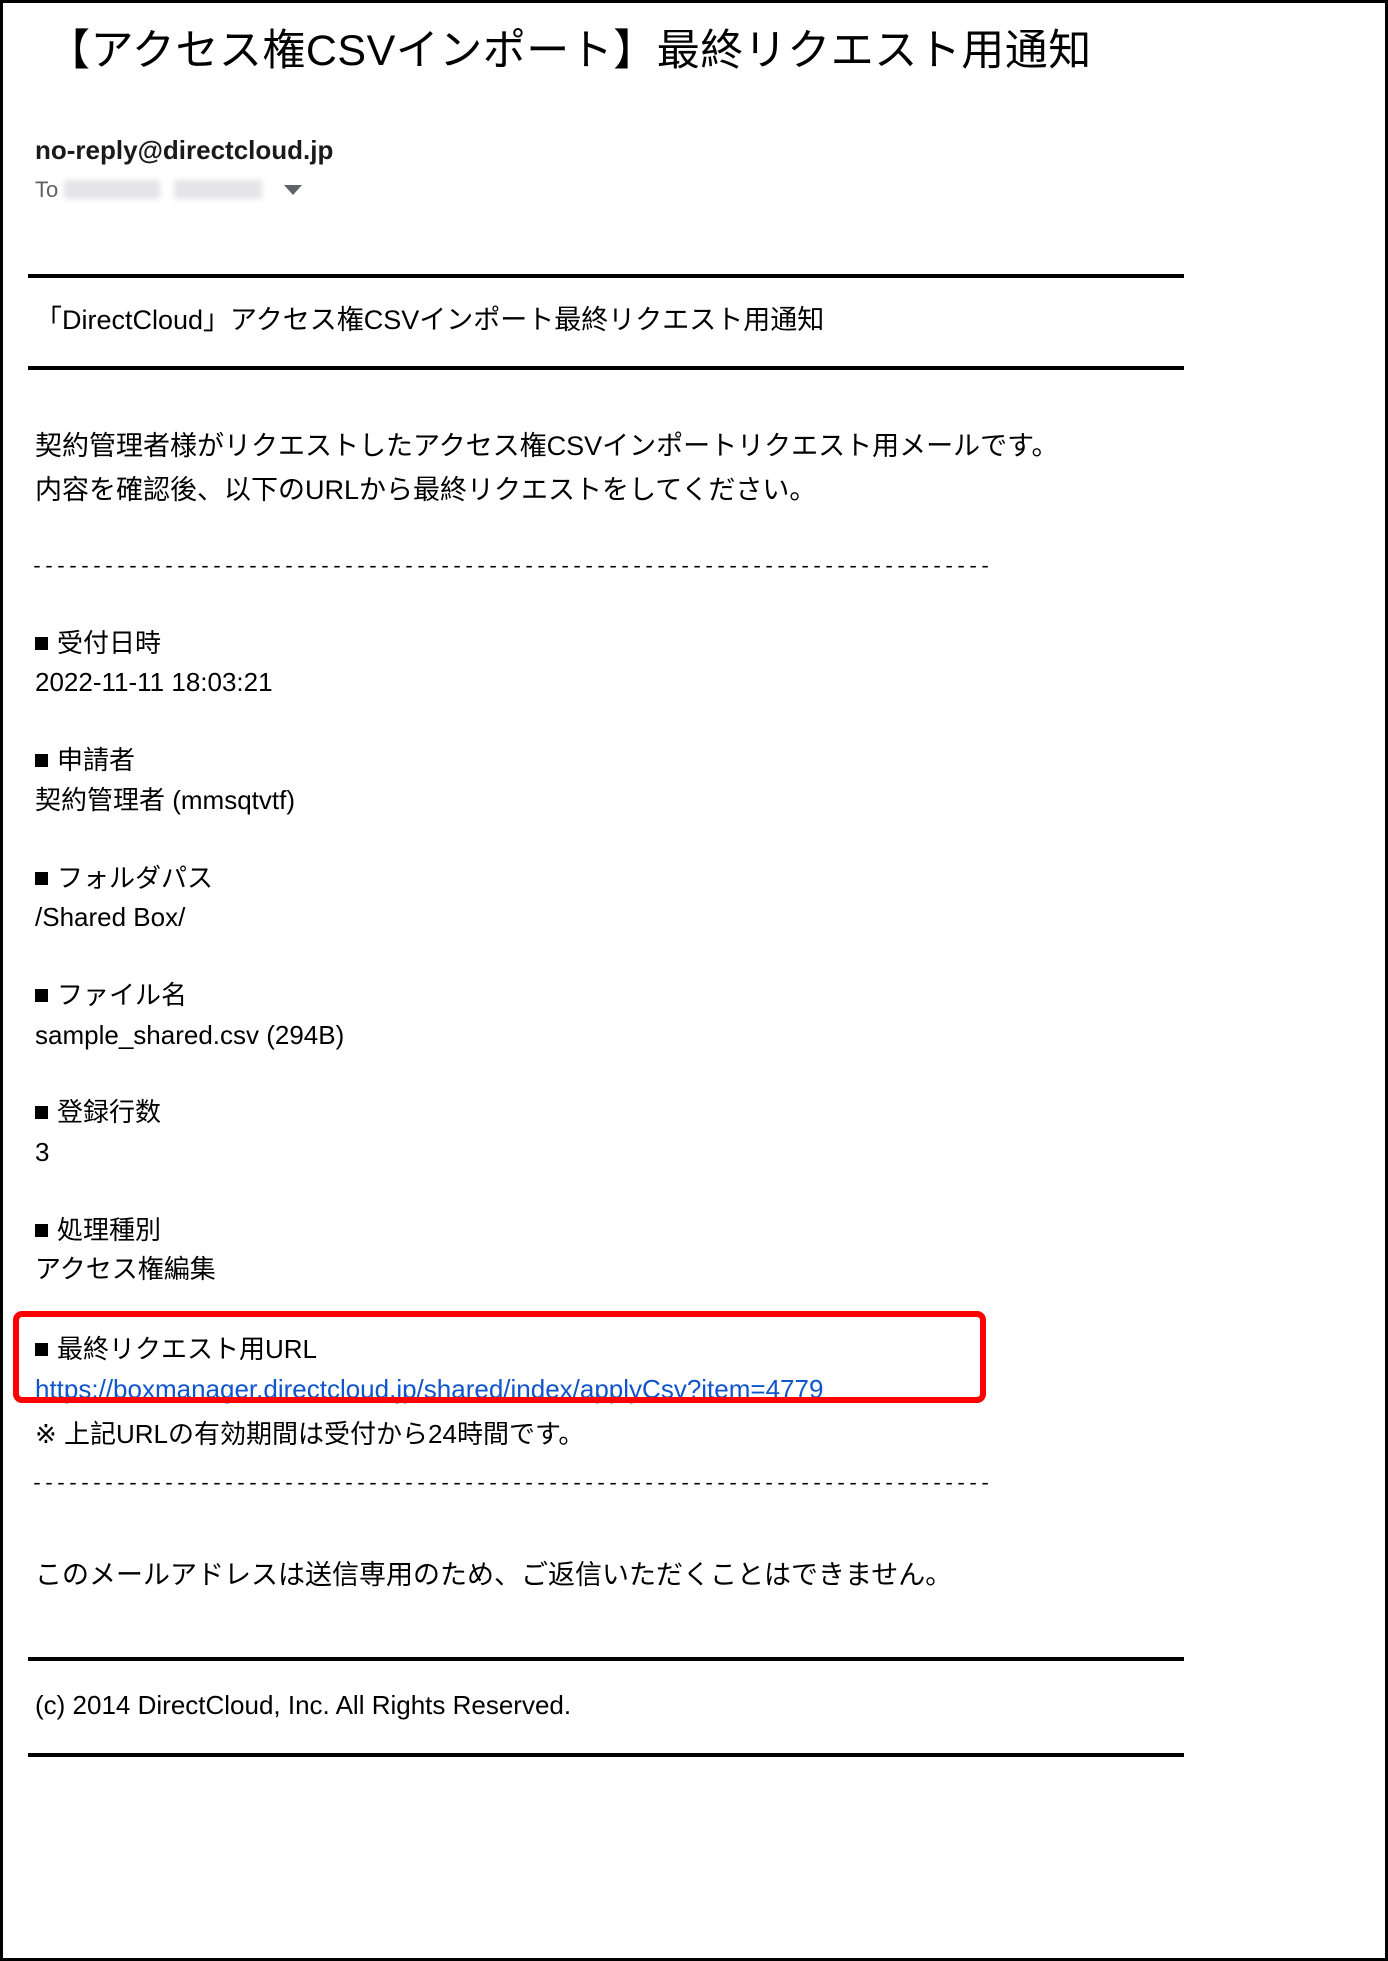  I want to click on url-expiry-note: ※ 上記URLの有効期間は受付から24時間です。, so click(310, 1434).